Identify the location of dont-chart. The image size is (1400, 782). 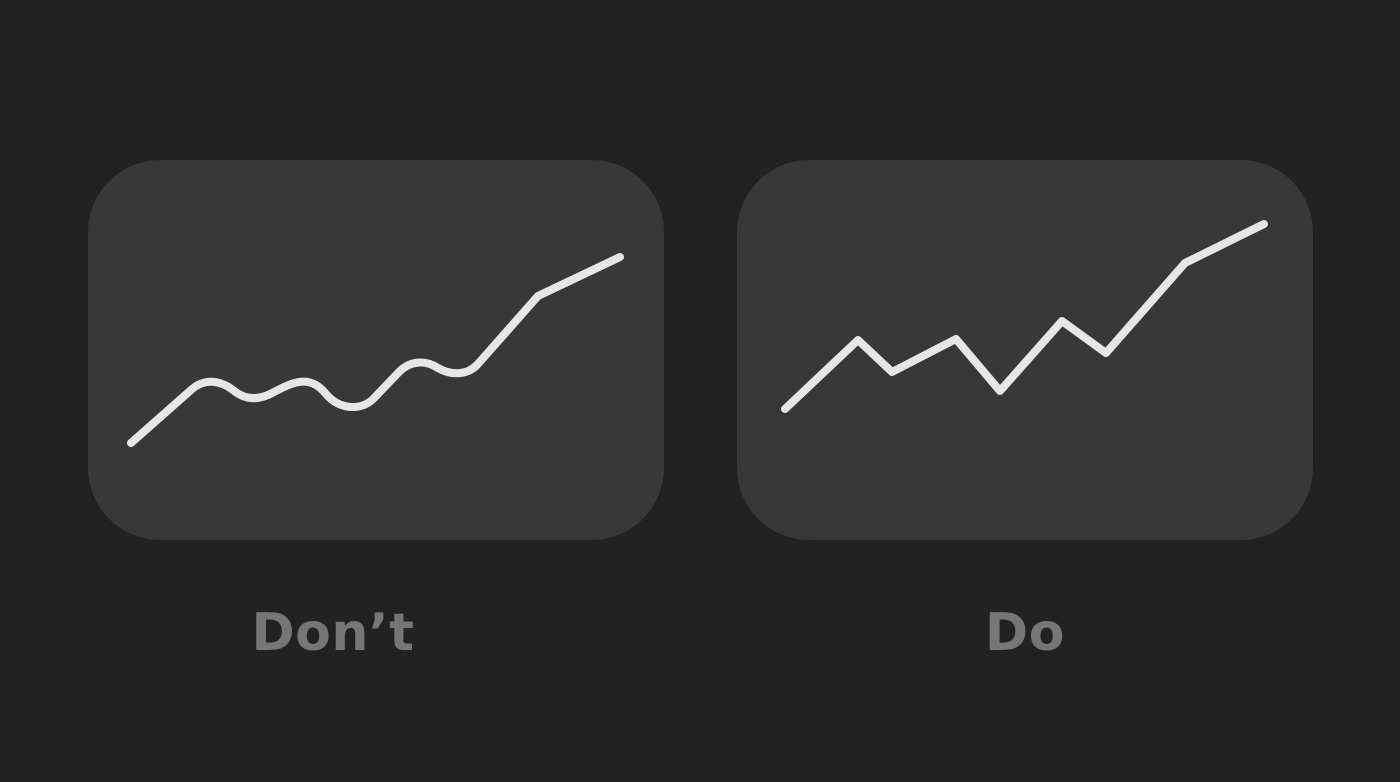
(375, 350).